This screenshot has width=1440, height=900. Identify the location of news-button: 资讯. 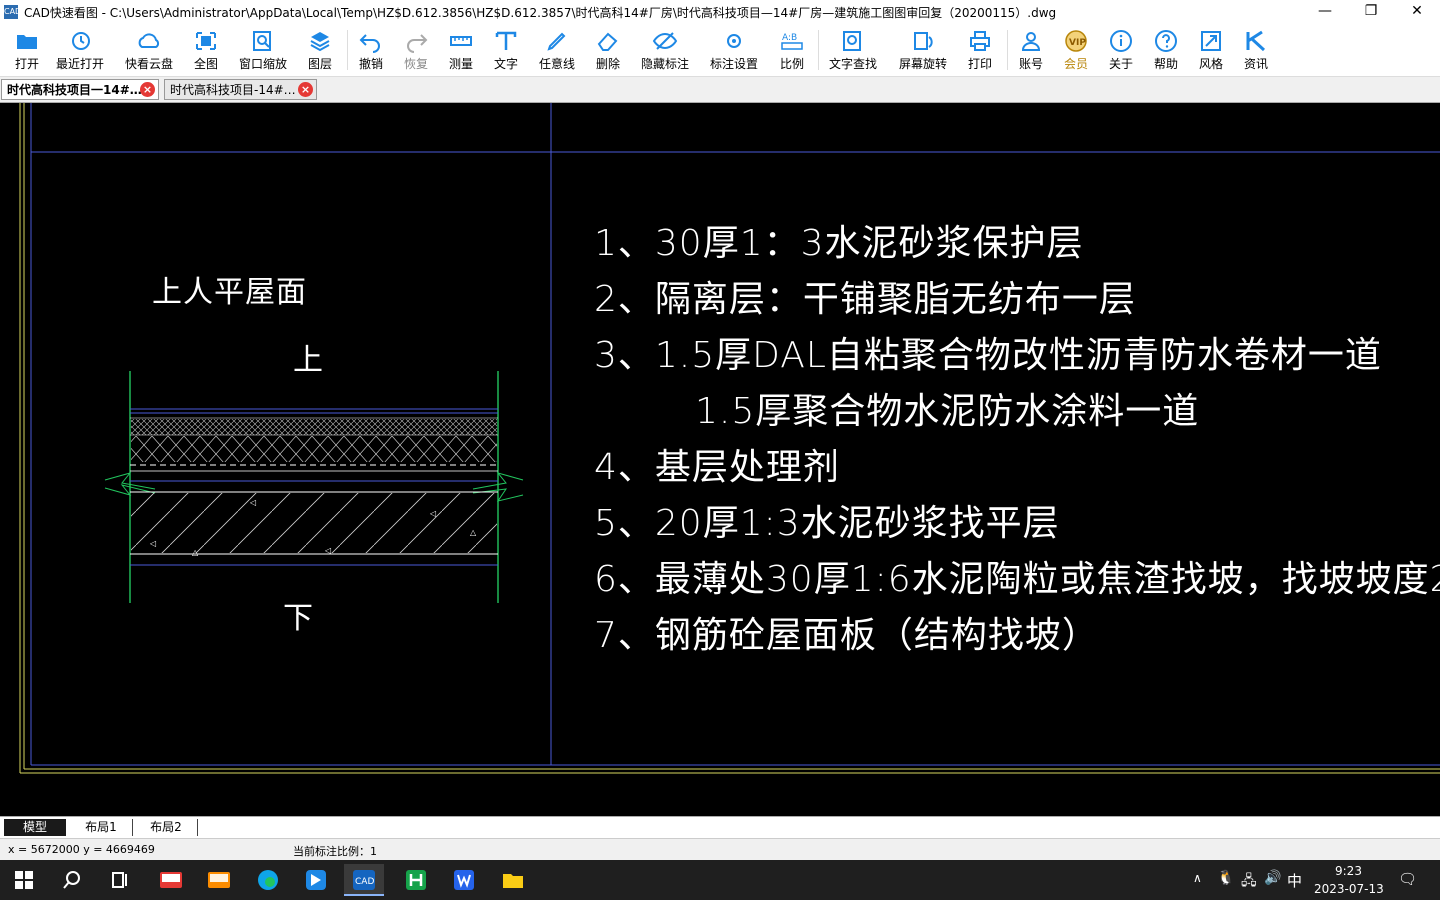
(1256, 50).